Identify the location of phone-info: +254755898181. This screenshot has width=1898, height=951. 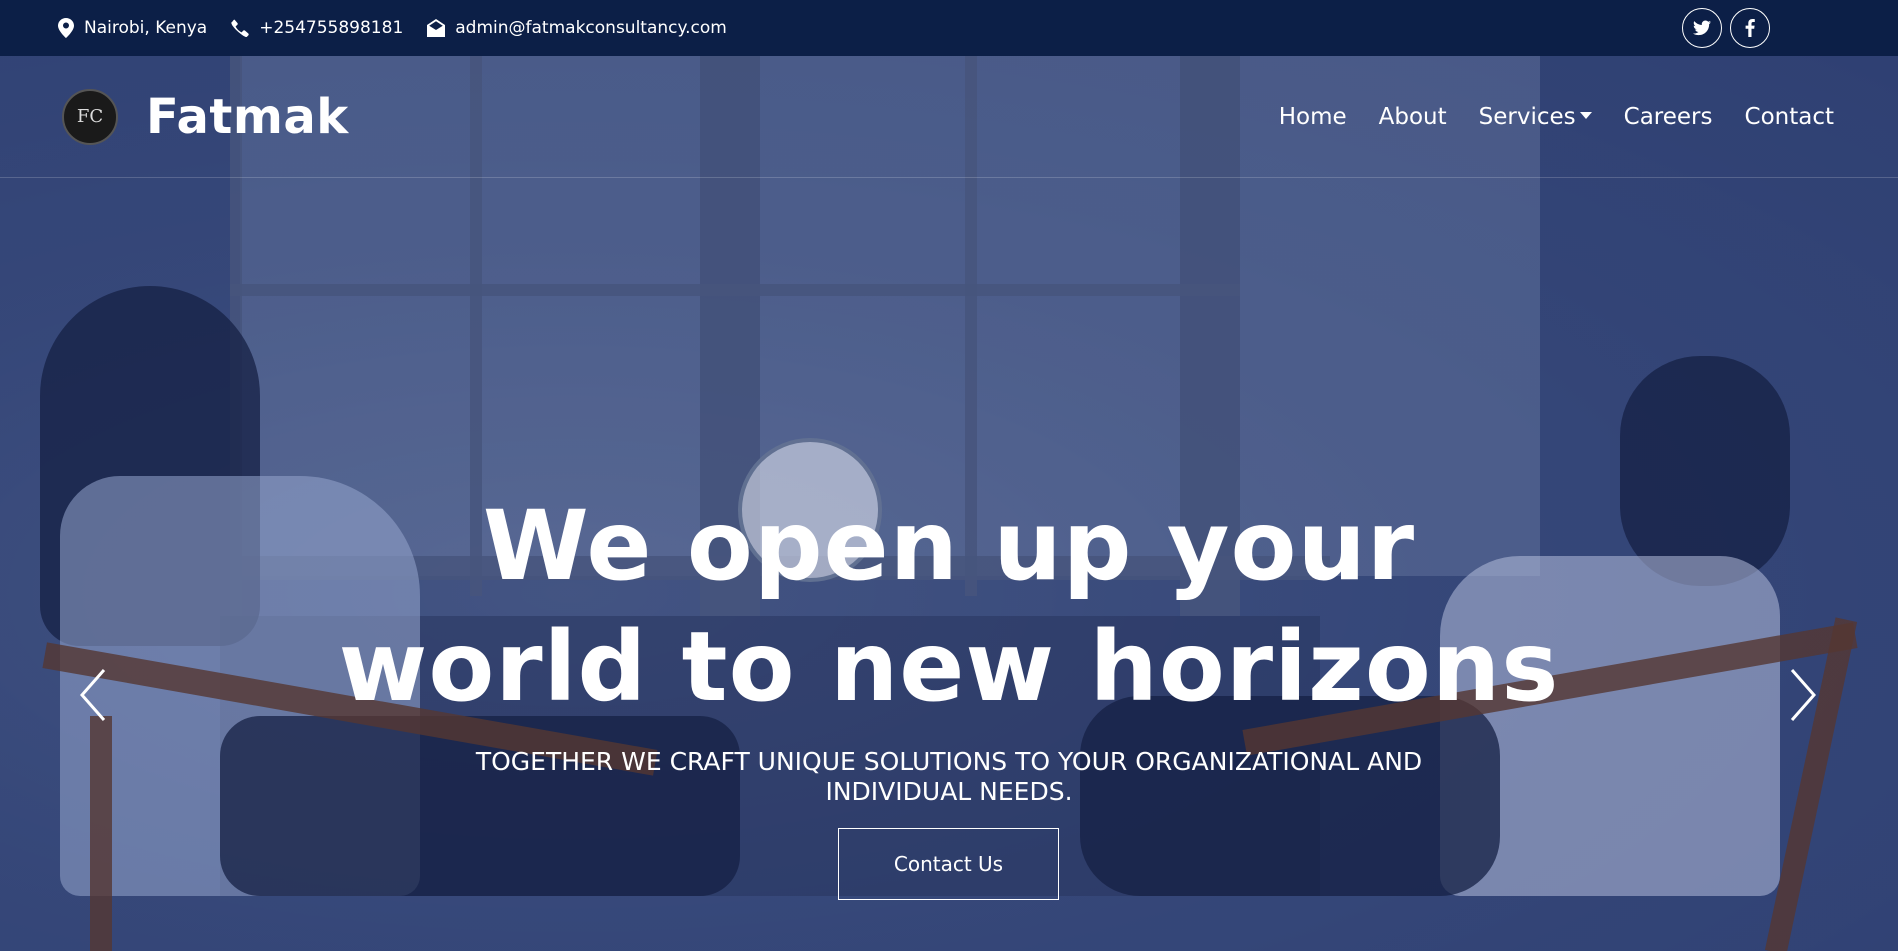
(317, 28).